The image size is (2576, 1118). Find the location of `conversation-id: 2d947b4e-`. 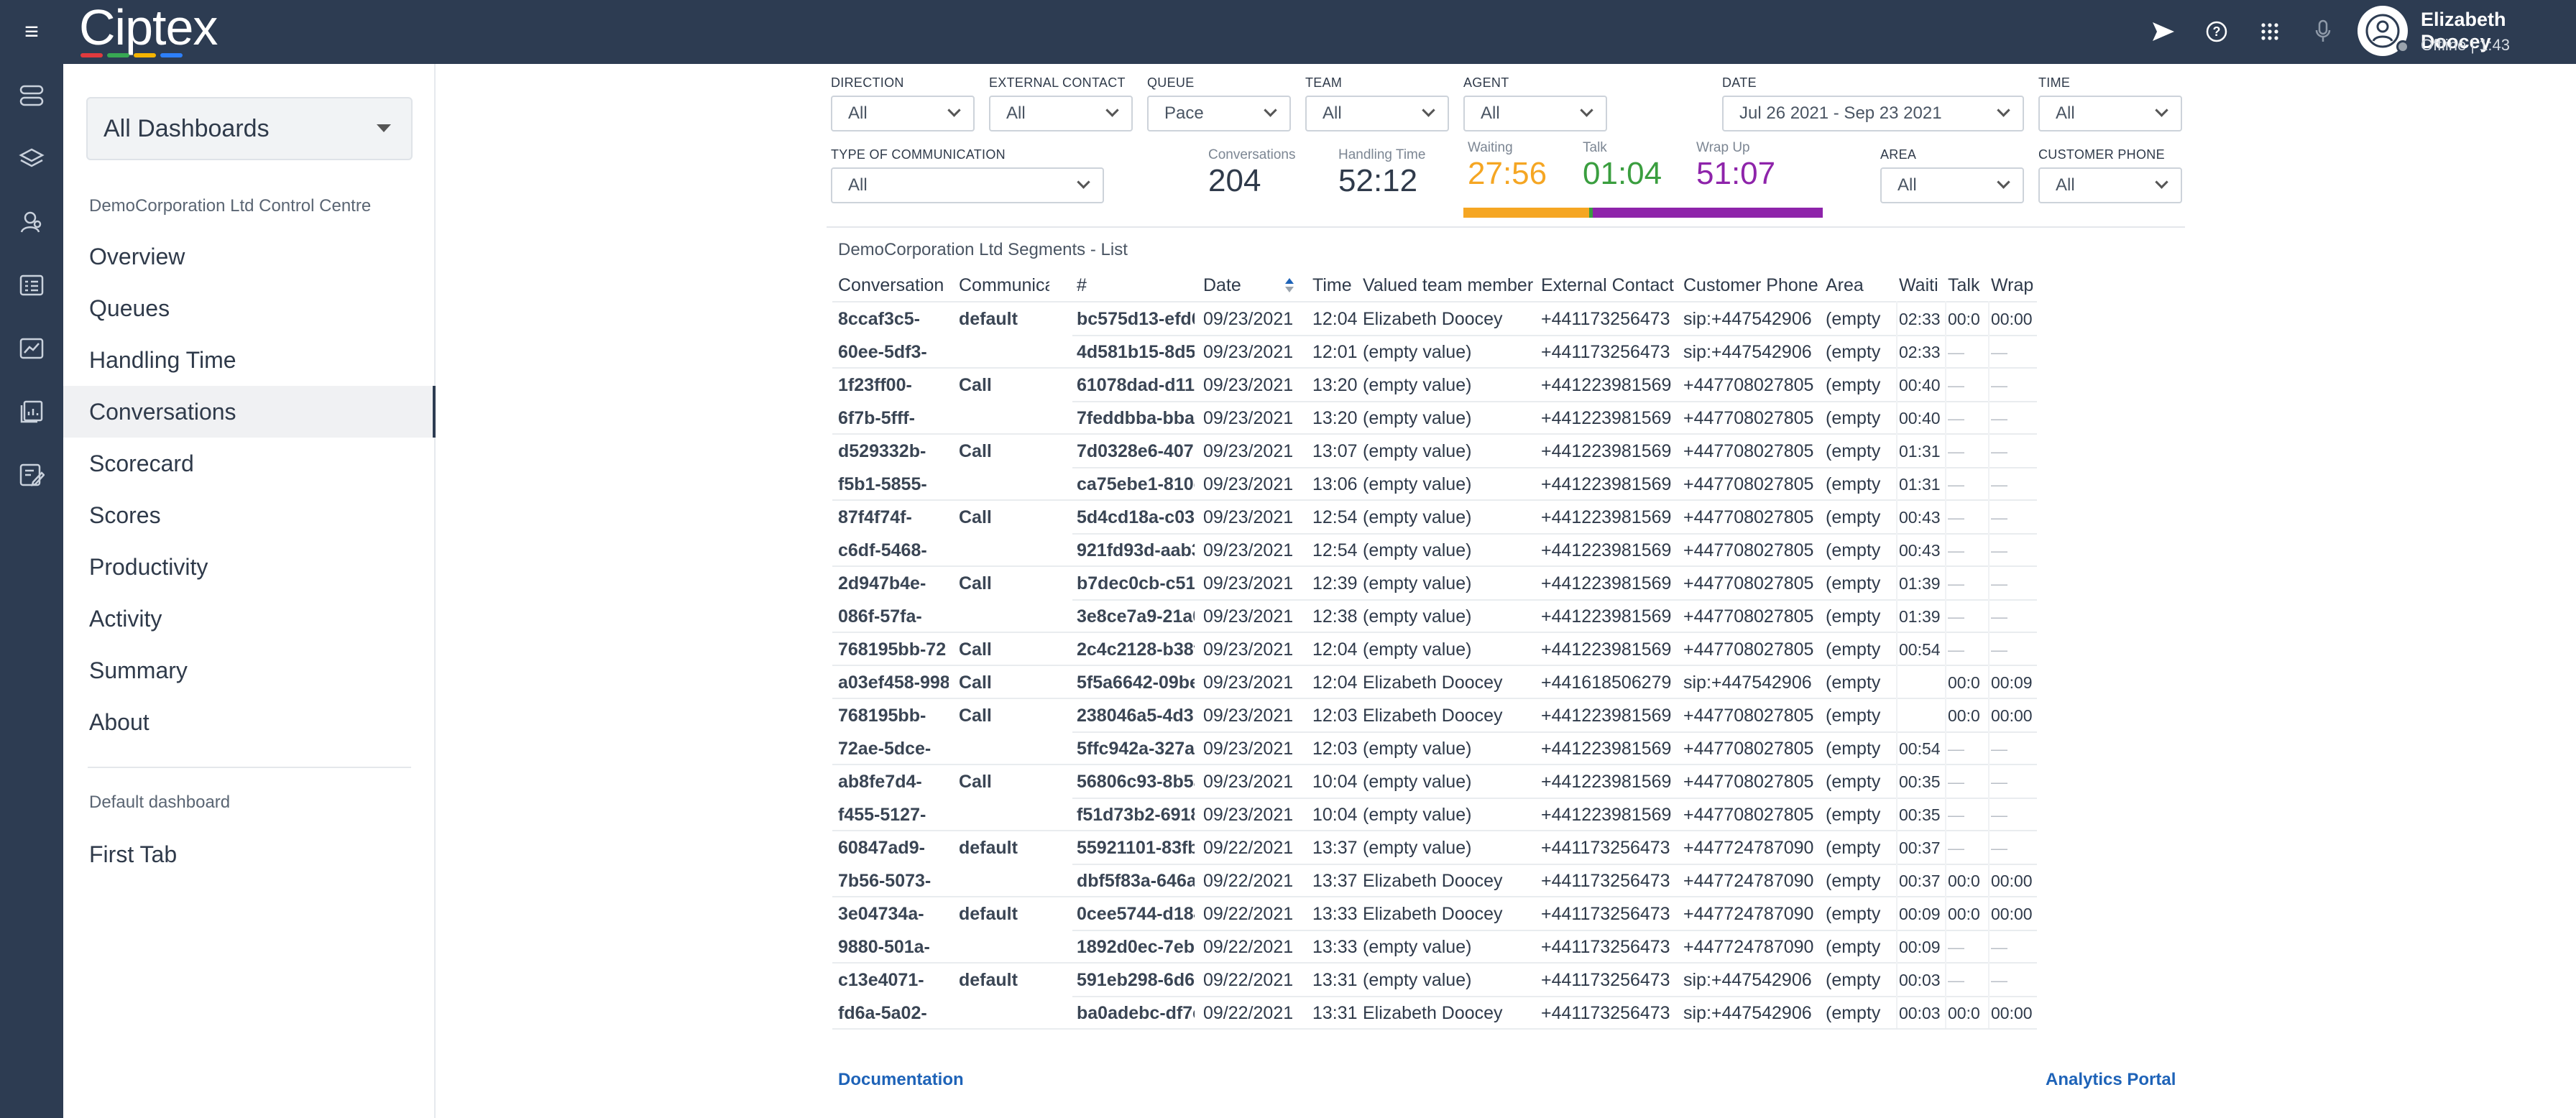

conversation-id: 2d947b4e- is located at coordinates (893, 583).